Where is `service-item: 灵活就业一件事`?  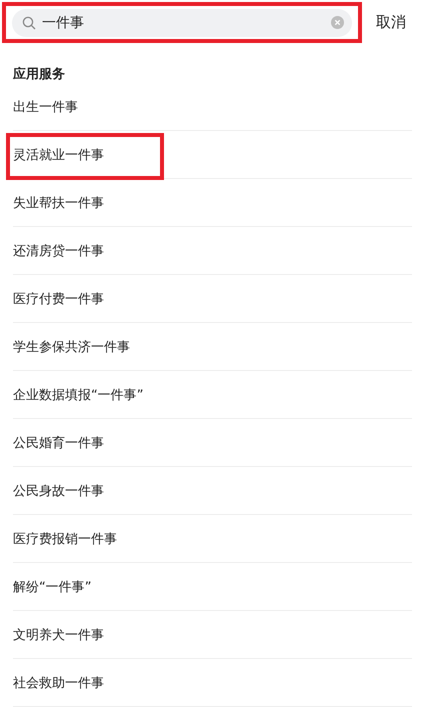
service-item: 灵活就业一件事 is located at coordinates (58, 155).